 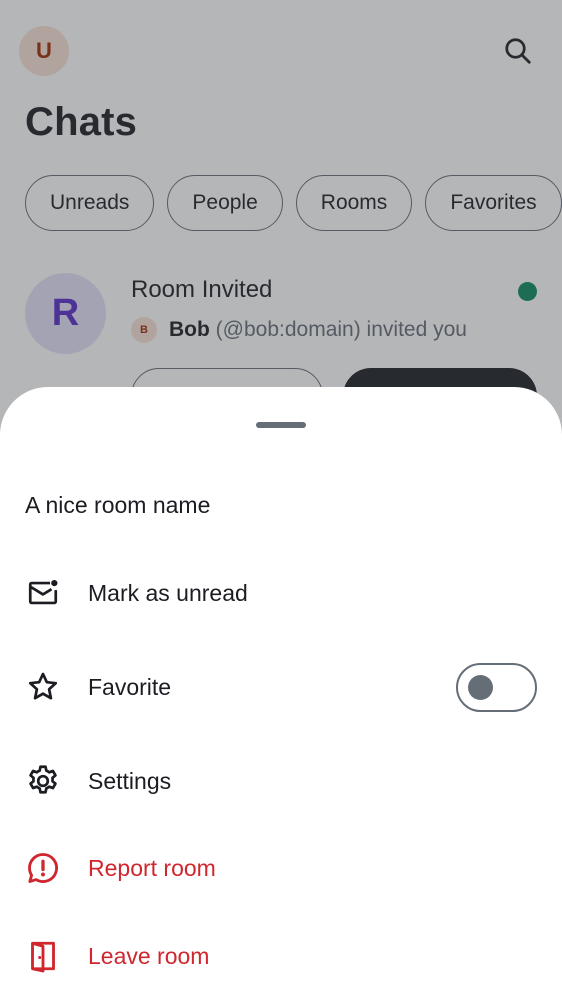 I want to click on report-icon, so click(x=43, y=868).